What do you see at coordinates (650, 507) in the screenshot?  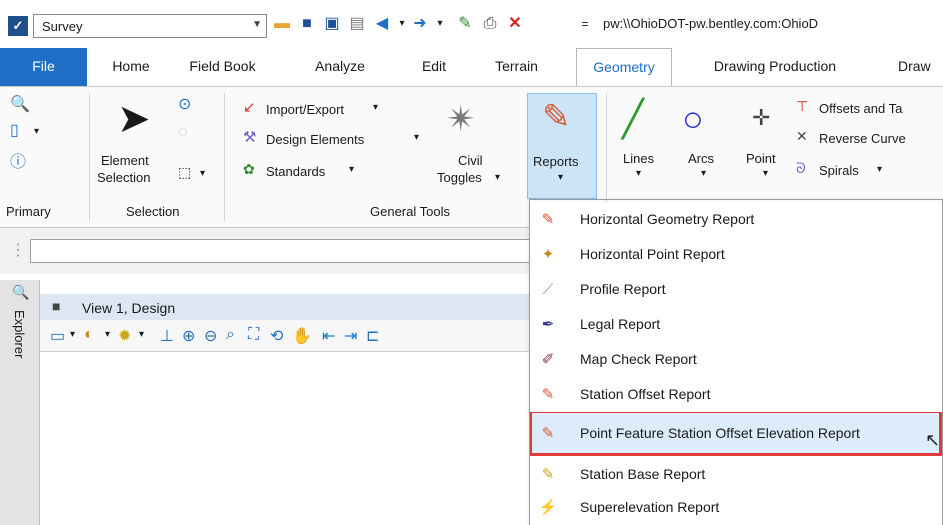 I see `menu-item-label: Superelevation Report` at bounding box center [650, 507].